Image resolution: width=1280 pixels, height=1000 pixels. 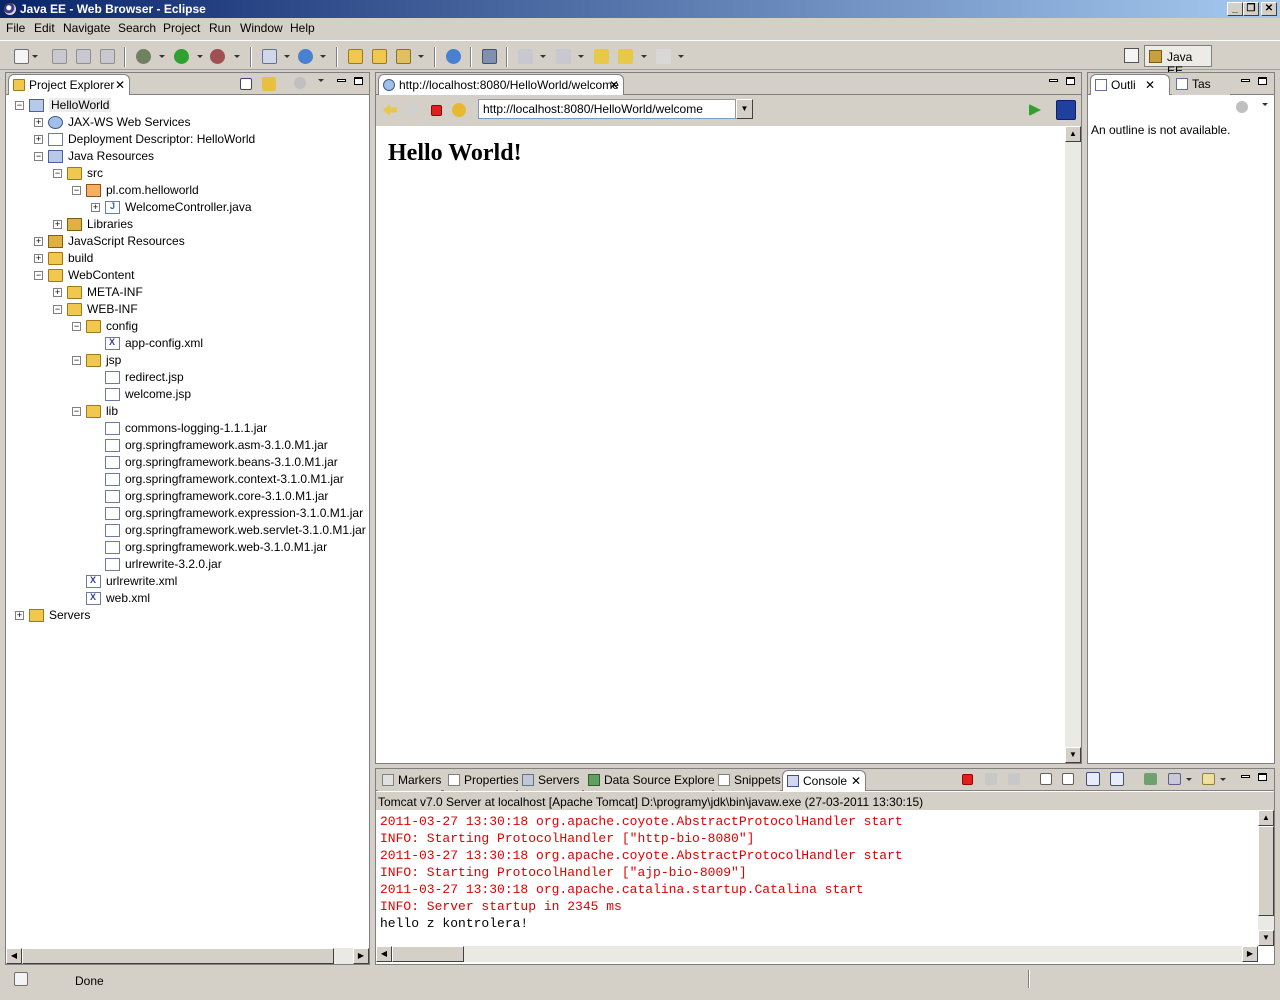 What do you see at coordinates (607, 109) in the screenshot?
I see `url-input` at bounding box center [607, 109].